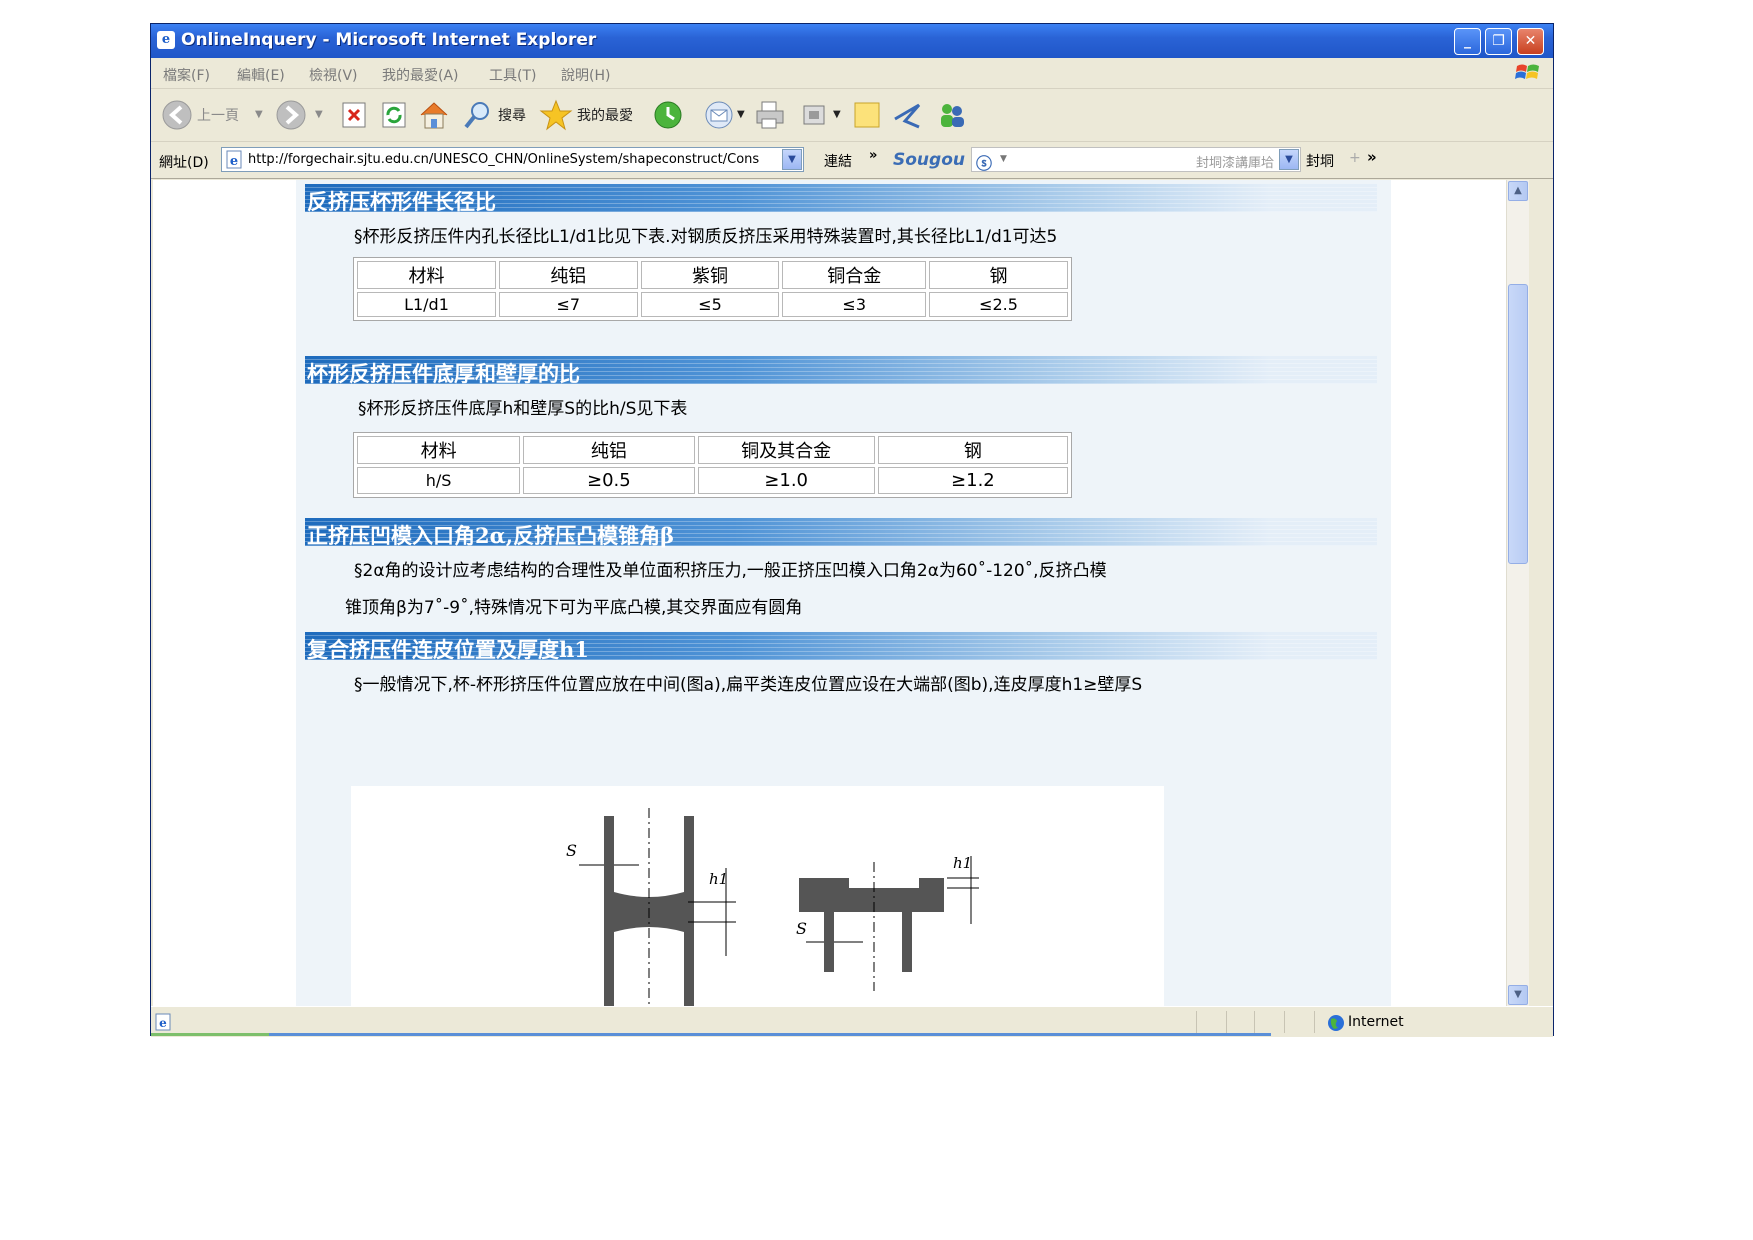 Image resolution: width=1753 pixels, height=1240 pixels. I want to click on section-header: 复合挤压件连皮位置及厚度h1, so click(841, 647).